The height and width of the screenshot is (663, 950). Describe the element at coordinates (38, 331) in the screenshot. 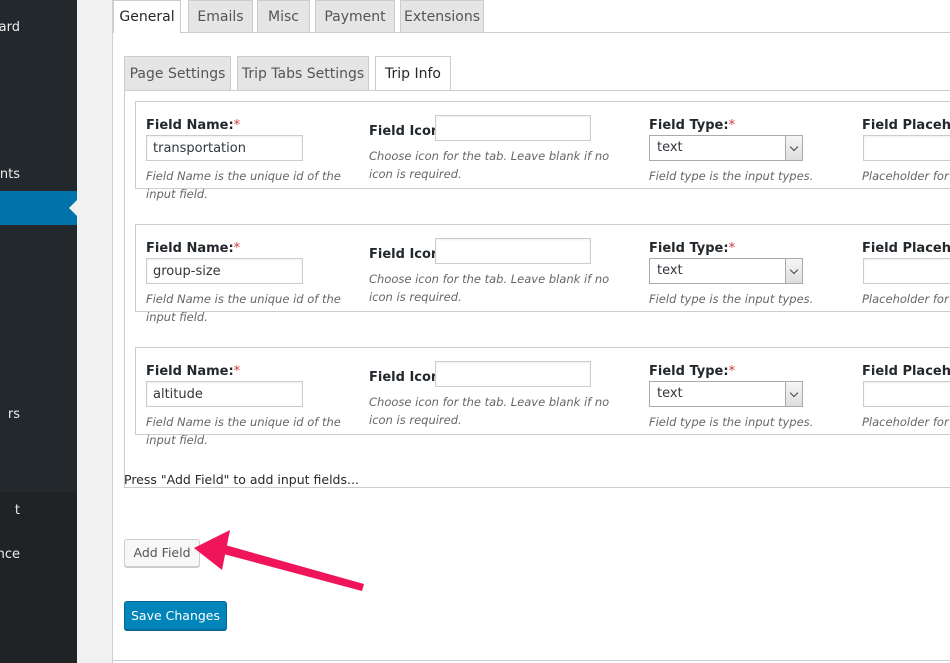

I see `admin-sidebar: ard ents rs t ance` at that location.